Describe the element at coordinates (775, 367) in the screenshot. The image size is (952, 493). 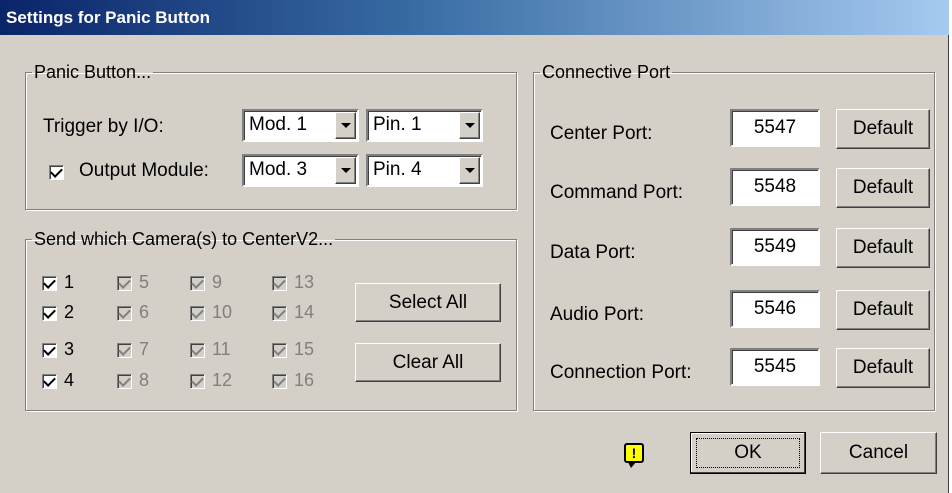
I see `port-input: 5545` at that location.